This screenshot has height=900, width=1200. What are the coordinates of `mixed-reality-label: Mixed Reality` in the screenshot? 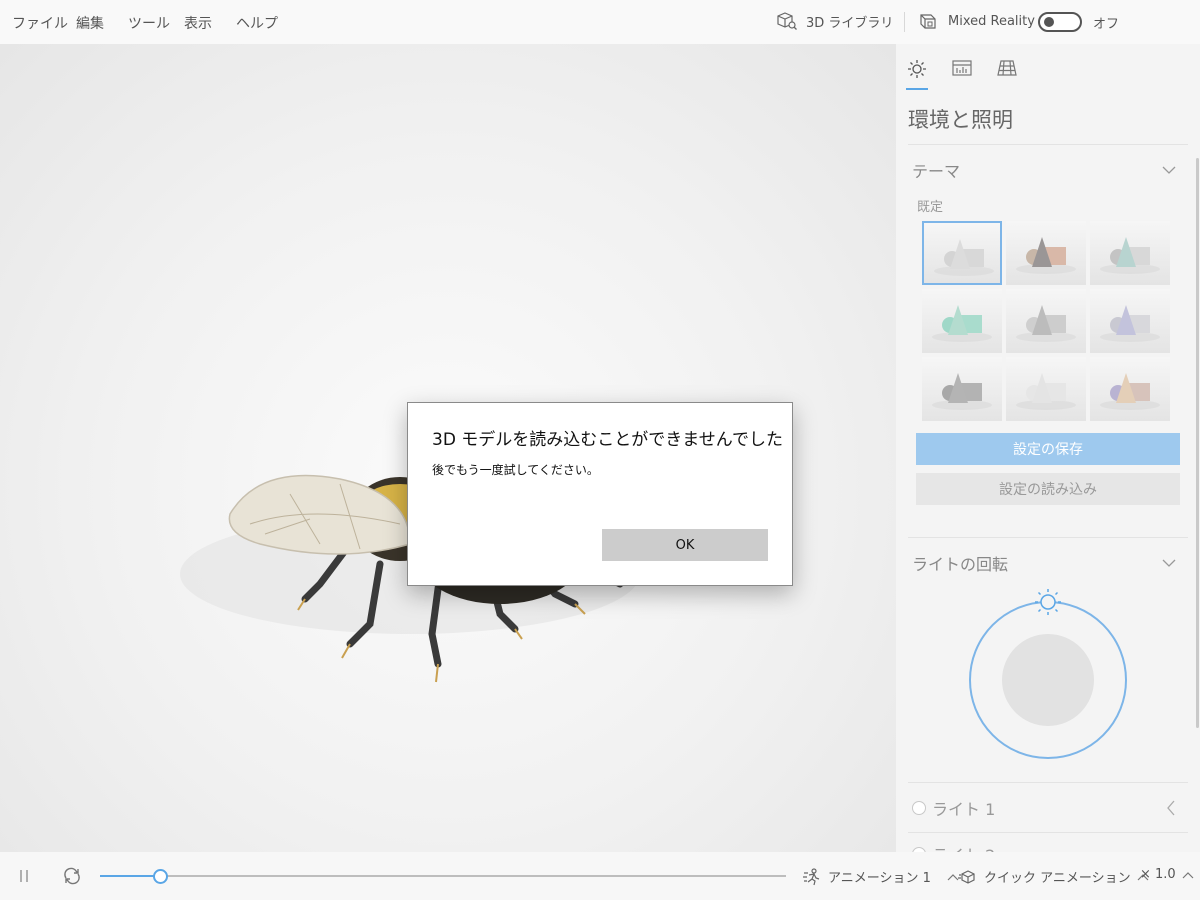 It's located at (991, 21).